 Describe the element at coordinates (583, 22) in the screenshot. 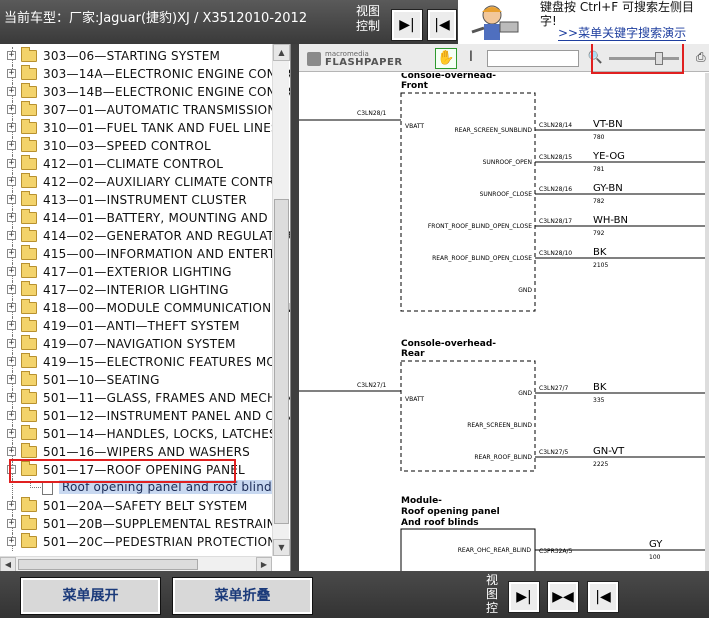

I see `ad-banner: 键盘按 Ctrl+F 可搜索左侧目 字! >>菜单关键字搜索演示` at that location.